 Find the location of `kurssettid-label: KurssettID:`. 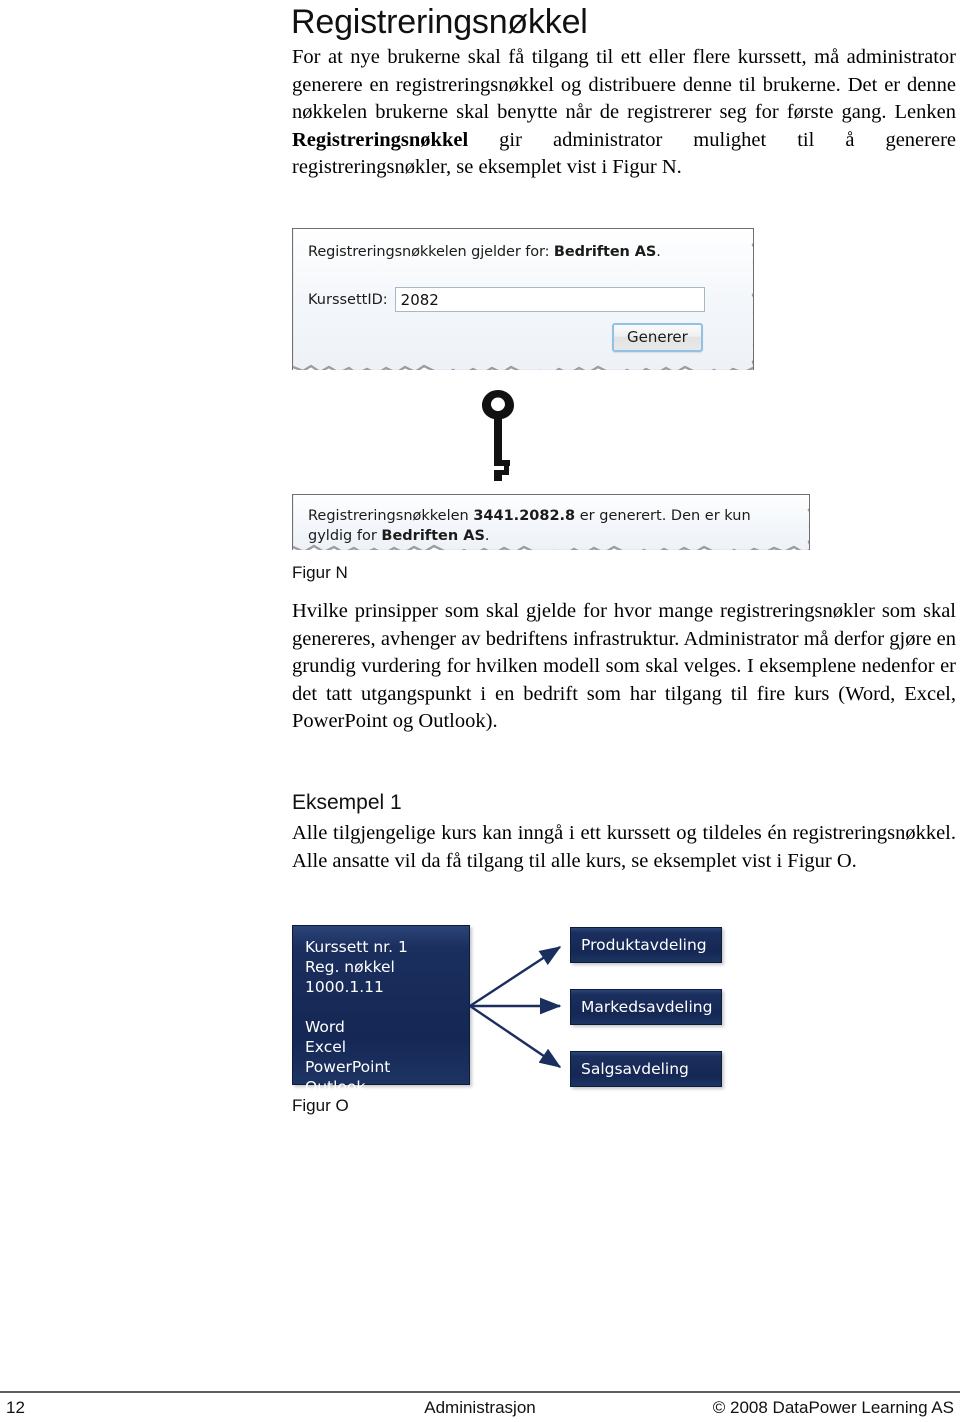

kurssettid-label: KurssettID: is located at coordinates (348, 299).